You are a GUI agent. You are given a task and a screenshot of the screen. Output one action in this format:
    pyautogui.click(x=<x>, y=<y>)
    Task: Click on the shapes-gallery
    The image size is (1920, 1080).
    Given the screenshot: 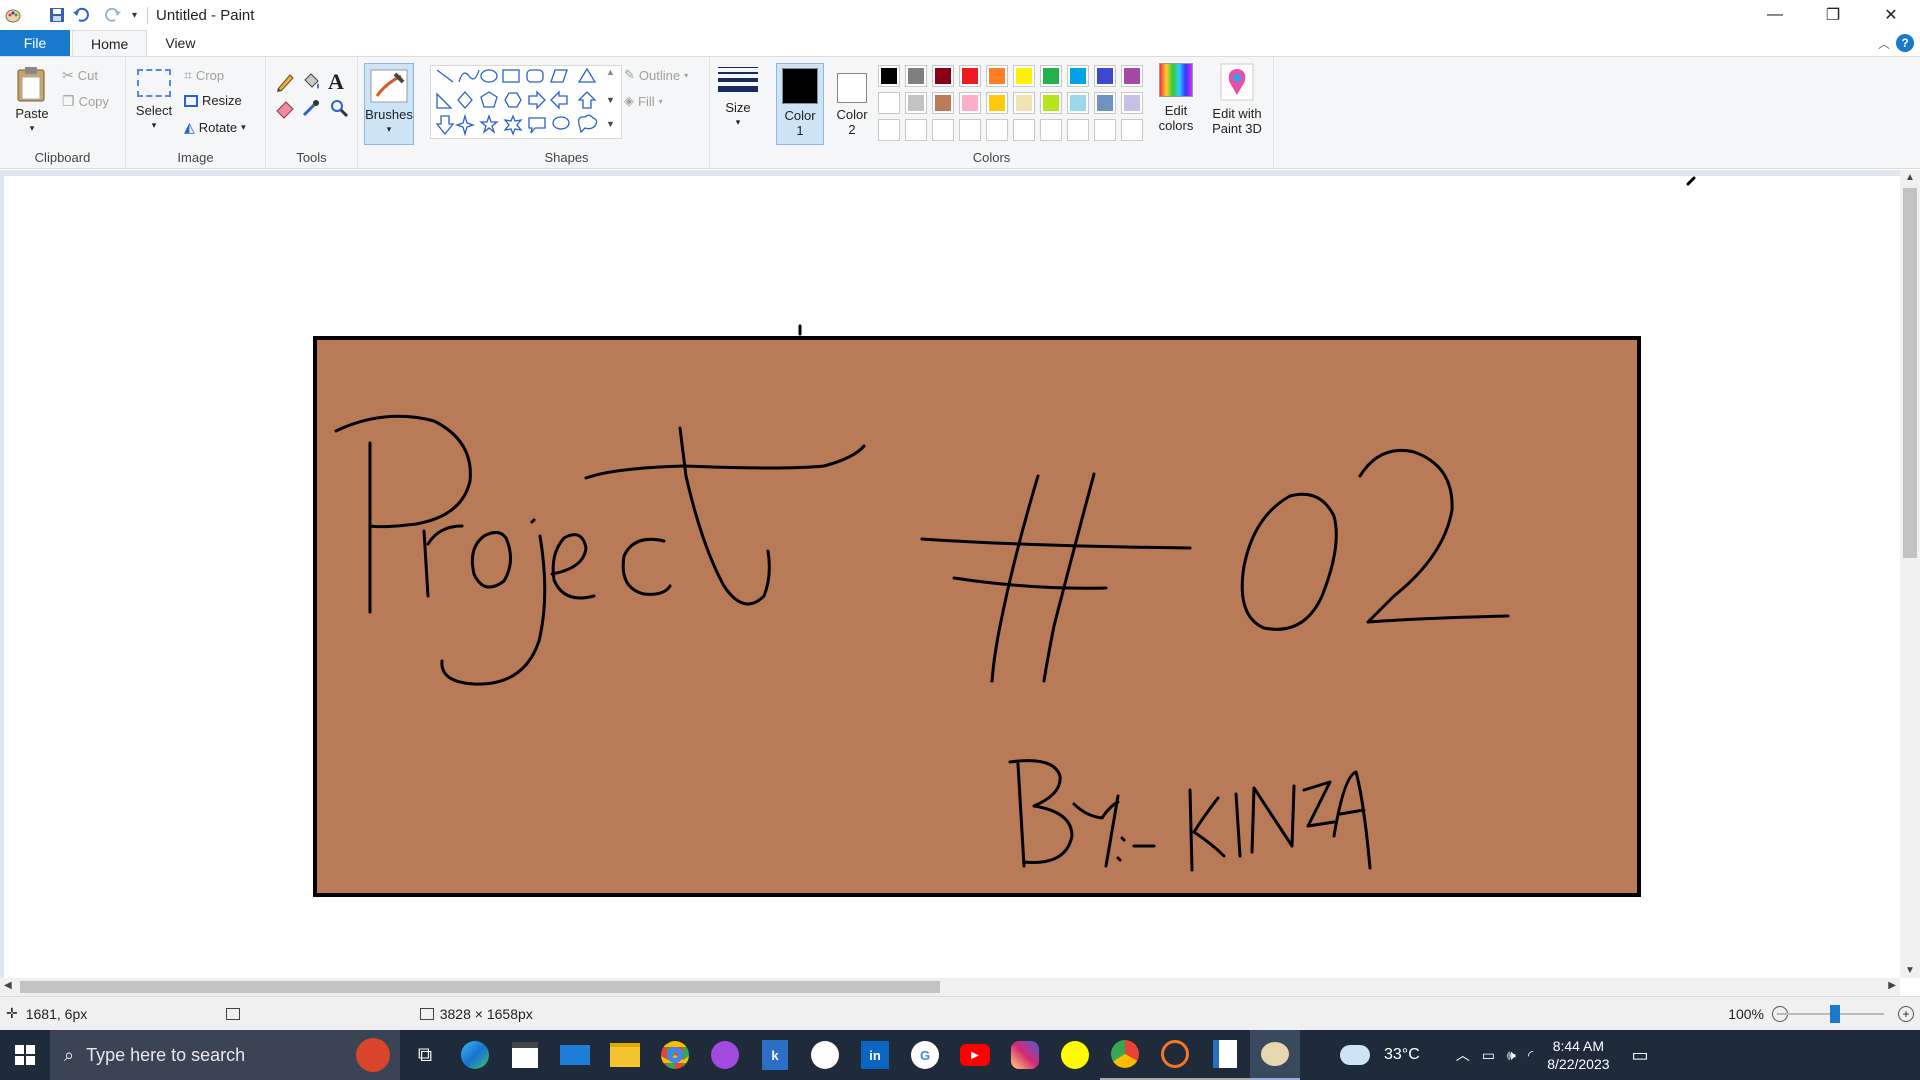 What is the action you would take?
    pyautogui.click(x=526, y=102)
    